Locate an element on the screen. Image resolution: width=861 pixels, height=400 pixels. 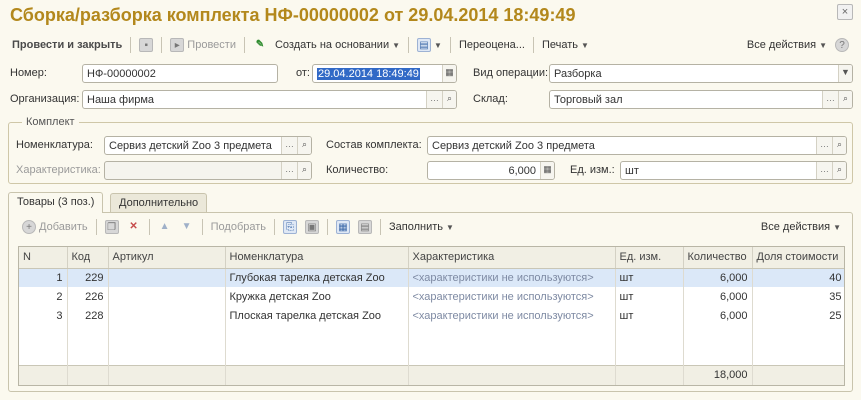
operation-select: Разборка ▼ is located at coordinates (701, 73).